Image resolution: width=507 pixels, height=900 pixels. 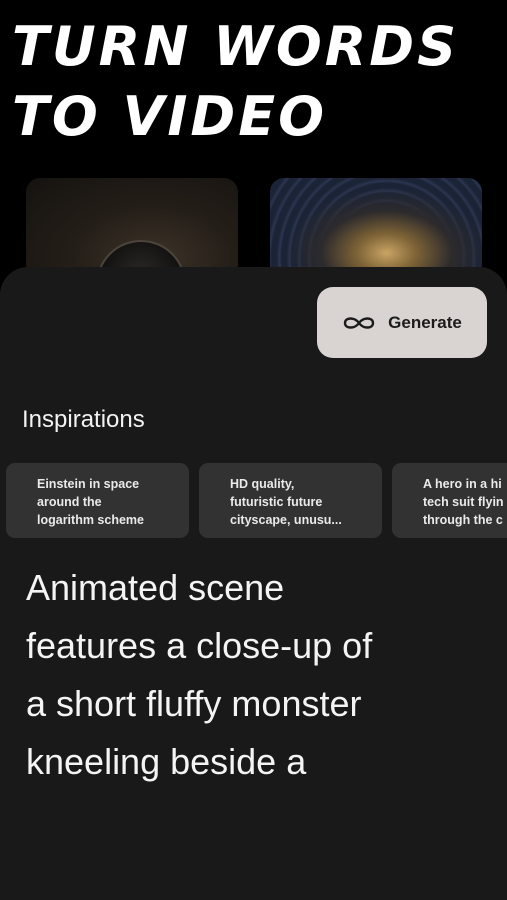 I want to click on chip-text-line: logarithm scheme, so click(x=90, y=520).